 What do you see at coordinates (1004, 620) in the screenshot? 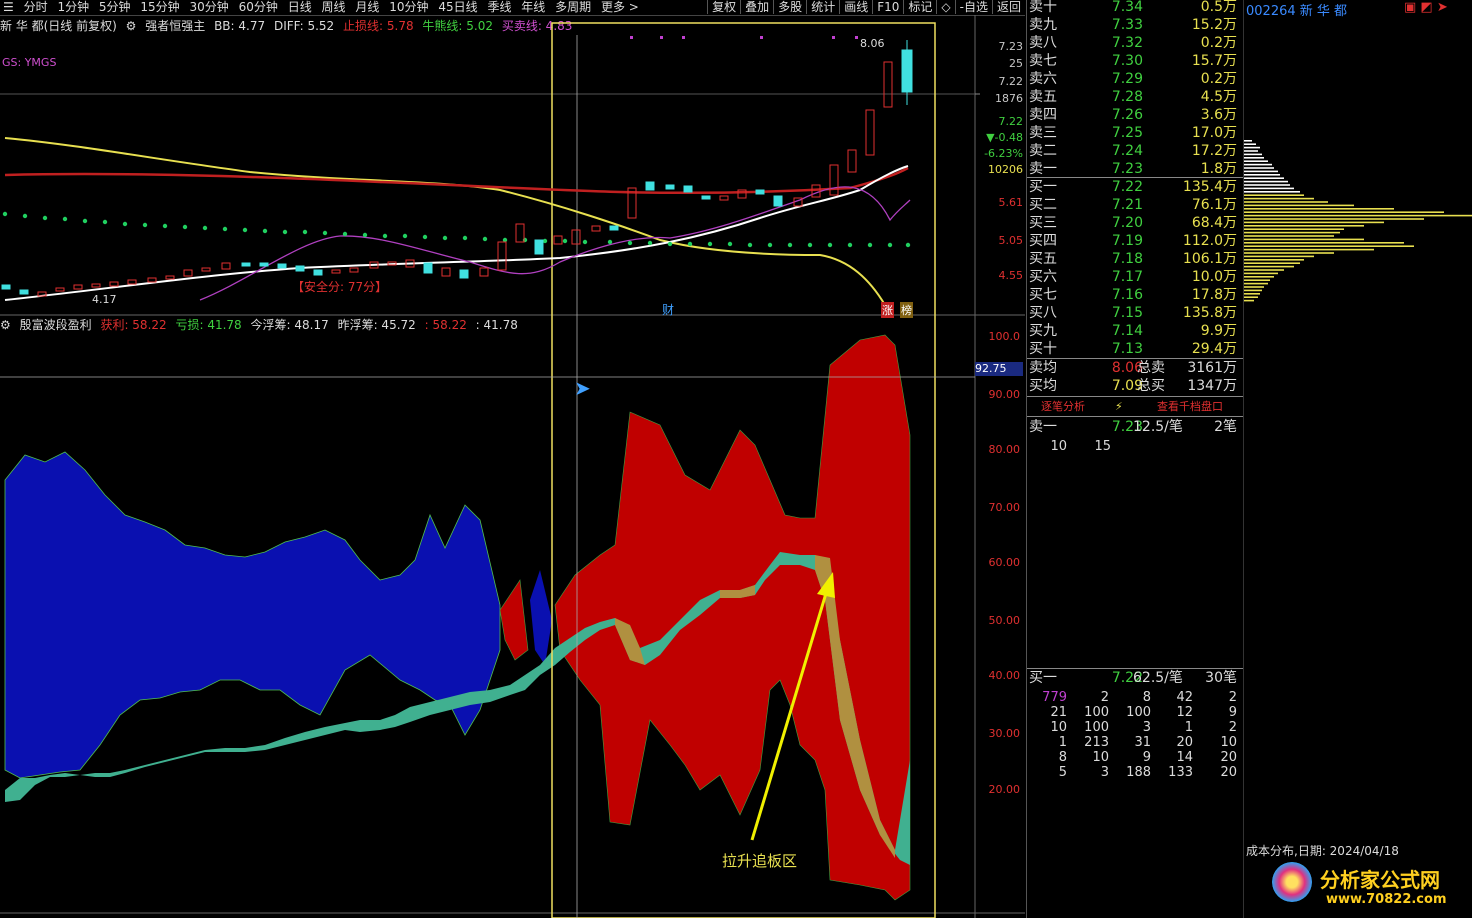
I see `axis-label: 50.00` at bounding box center [1004, 620].